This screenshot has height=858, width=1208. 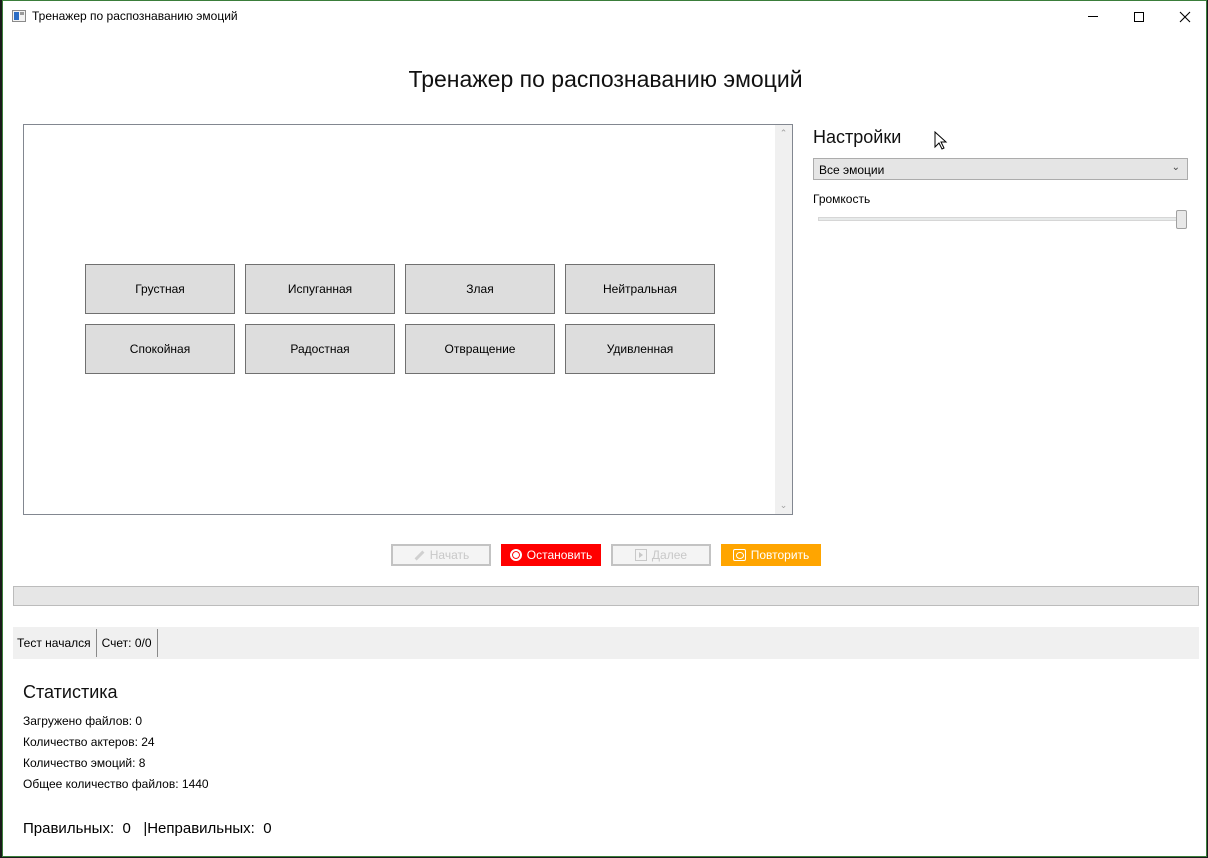 I want to click on volume-slider, so click(x=1000, y=219).